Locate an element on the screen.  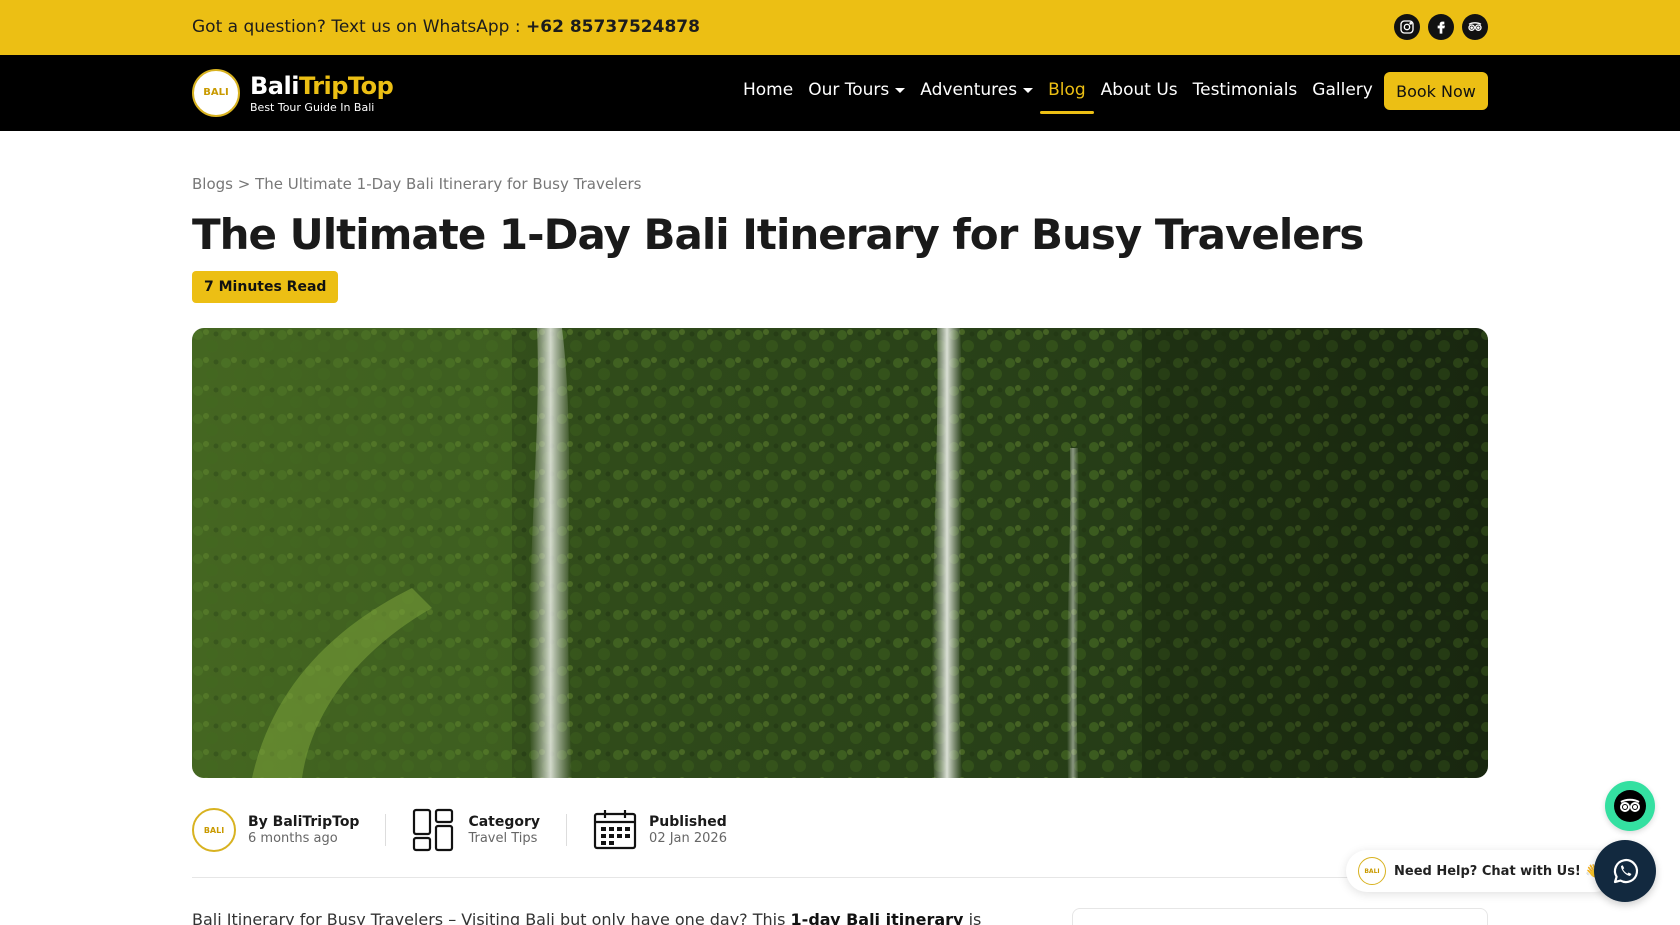
calendar-icon is located at coordinates (615, 830).